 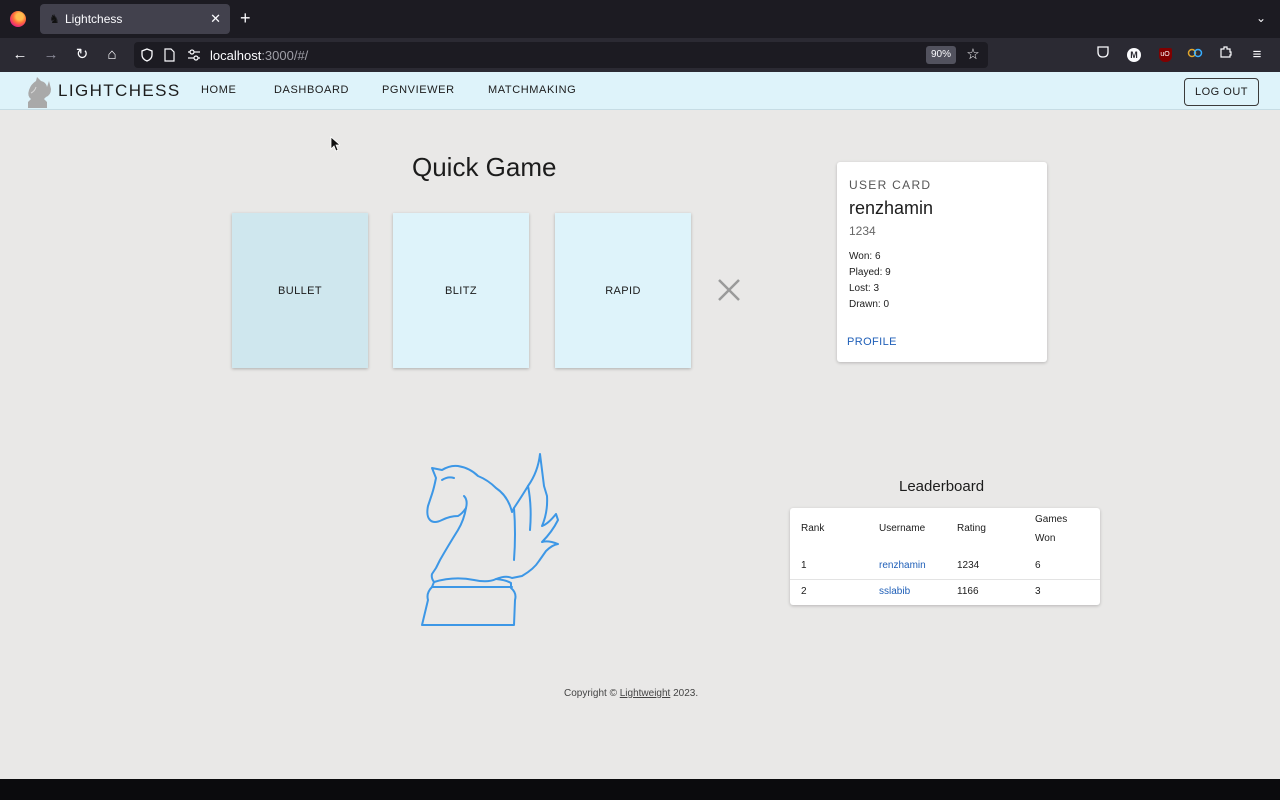 What do you see at coordinates (1226, 55) in the screenshot?
I see `extensions-icon` at bounding box center [1226, 55].